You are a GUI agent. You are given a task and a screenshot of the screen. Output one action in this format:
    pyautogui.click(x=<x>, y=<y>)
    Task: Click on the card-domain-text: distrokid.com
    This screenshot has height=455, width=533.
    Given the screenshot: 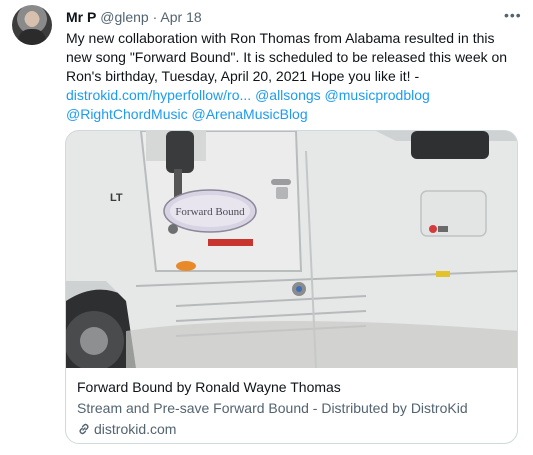 What is the action you would take?
    pyautogui.click(x=135, y=429)
    